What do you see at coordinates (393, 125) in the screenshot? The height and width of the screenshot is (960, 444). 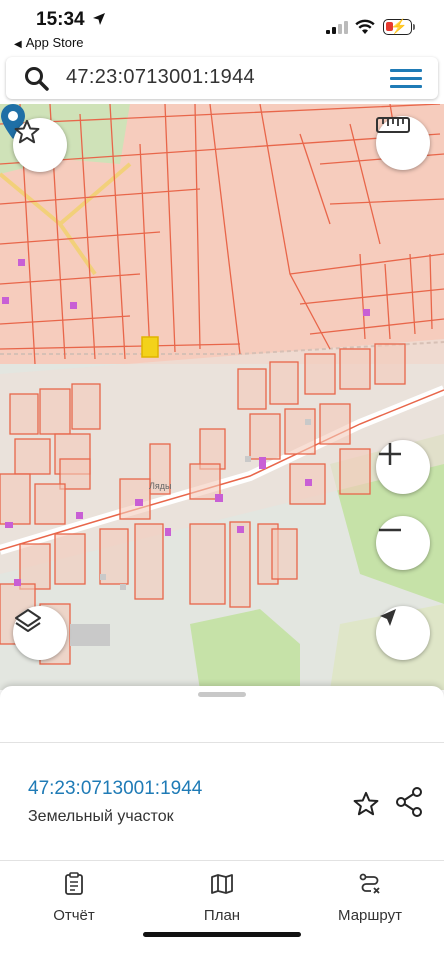 I see `ruler-icon` at bounding box center [393, 125].